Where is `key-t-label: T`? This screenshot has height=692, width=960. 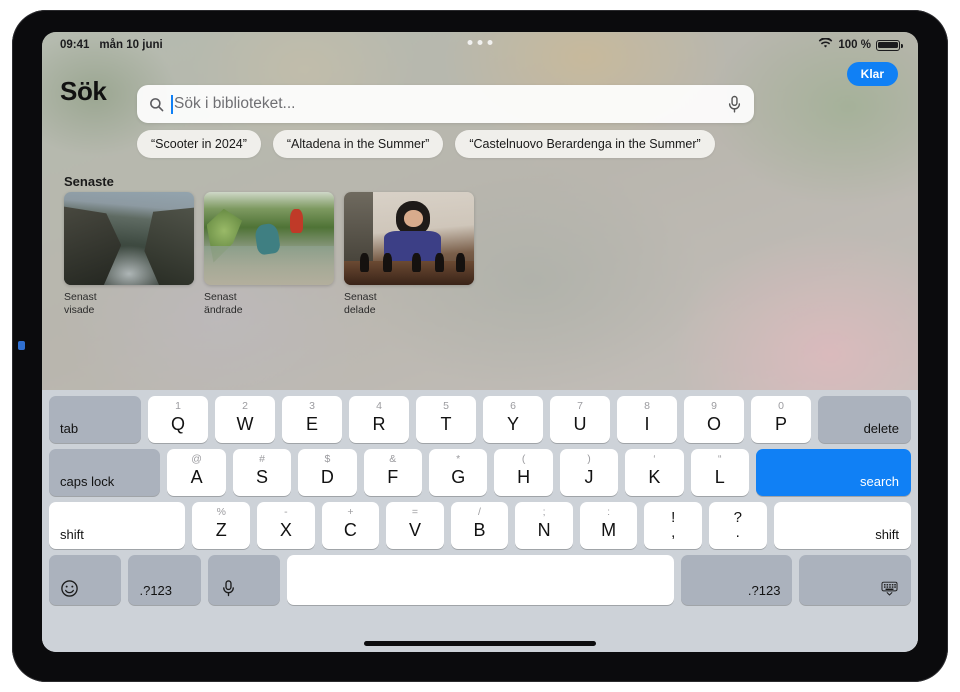
key-t-label: T is located at coordinates (446, 424).